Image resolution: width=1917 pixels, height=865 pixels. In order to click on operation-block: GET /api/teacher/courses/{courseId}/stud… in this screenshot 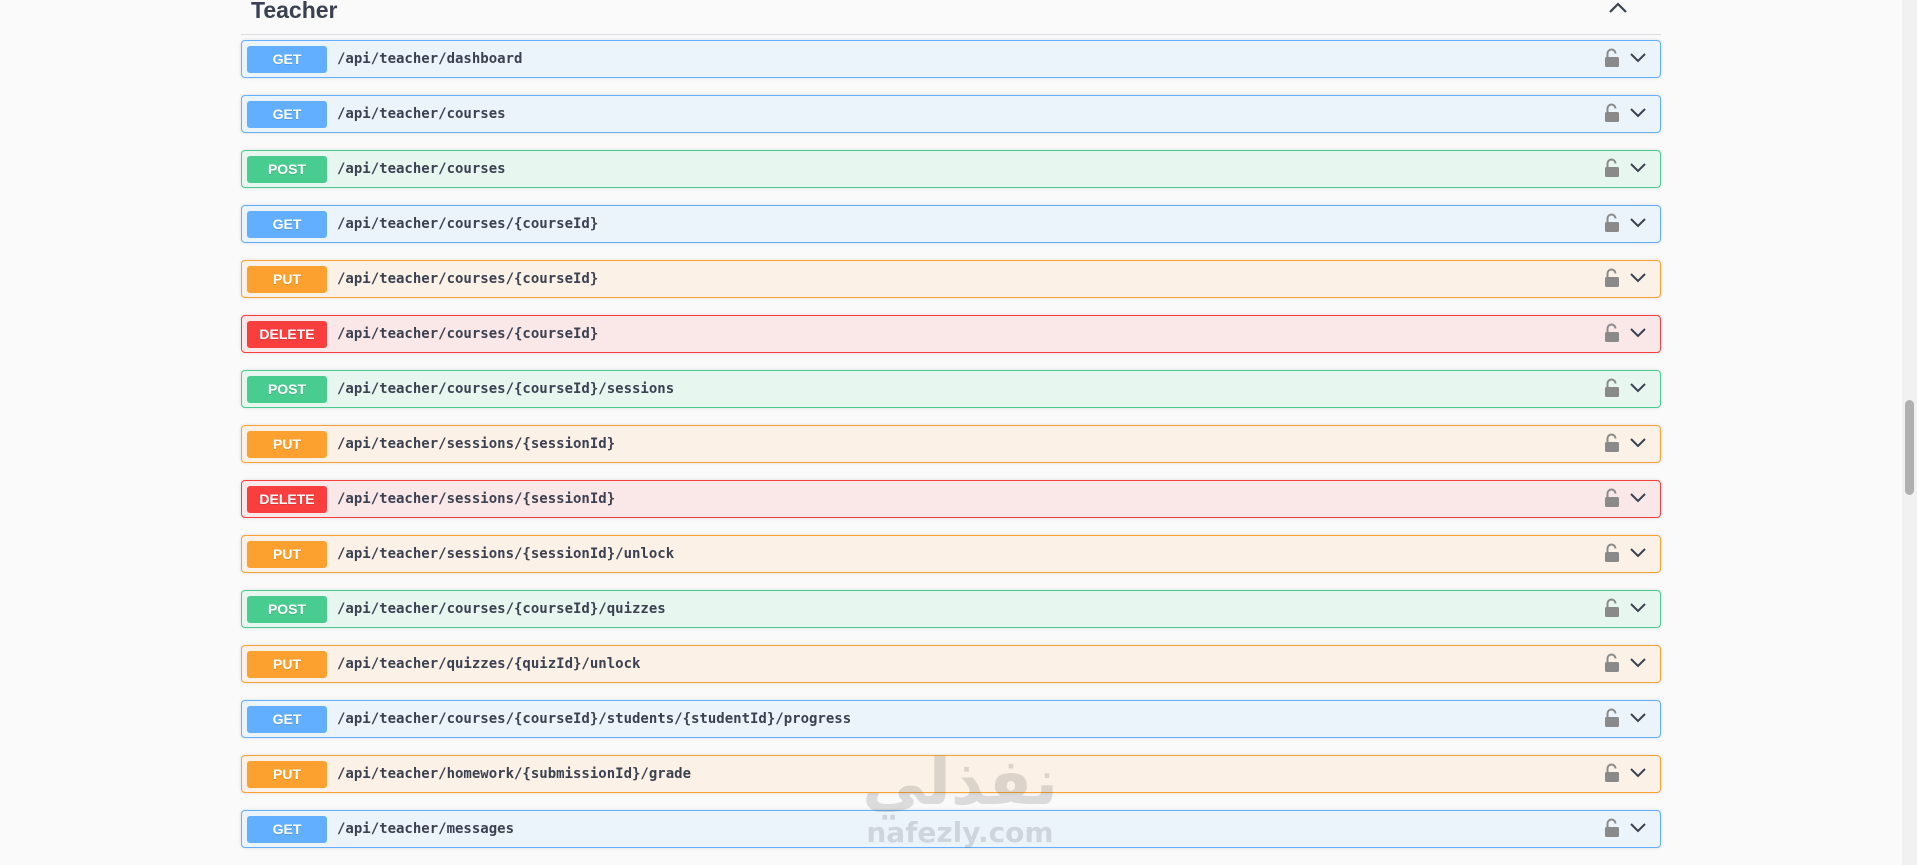, I will do `click(951, 719)`.